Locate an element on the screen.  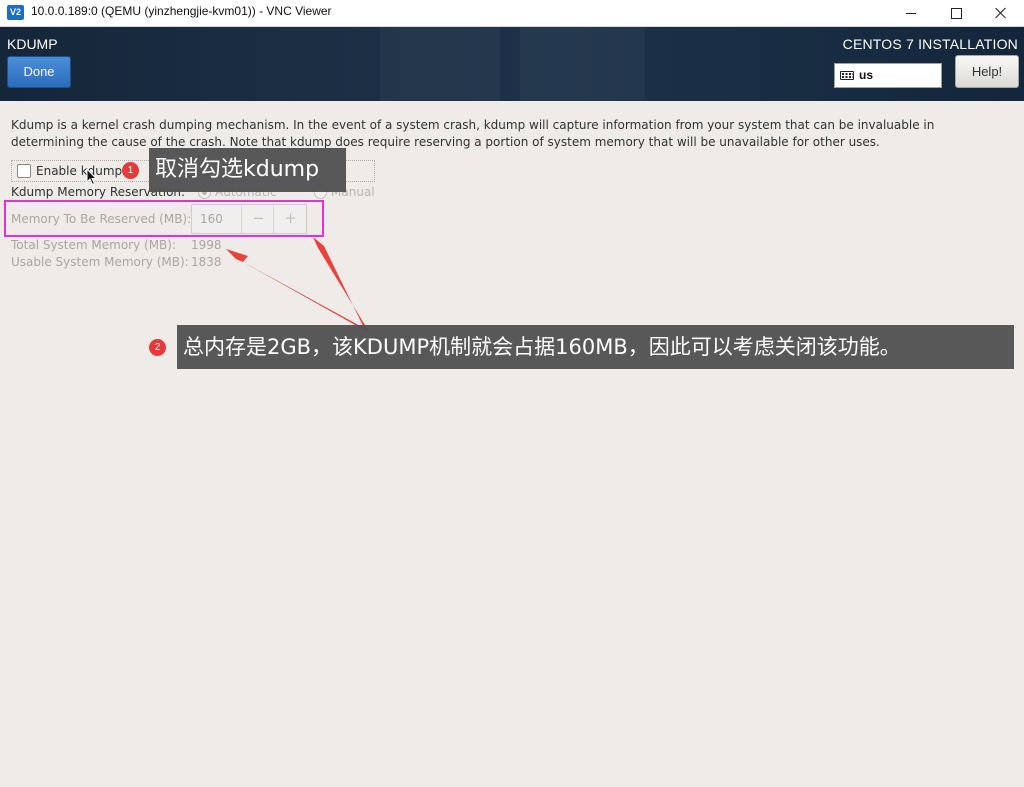
mouse-cursor-icon is located at coordinates (92, 177).